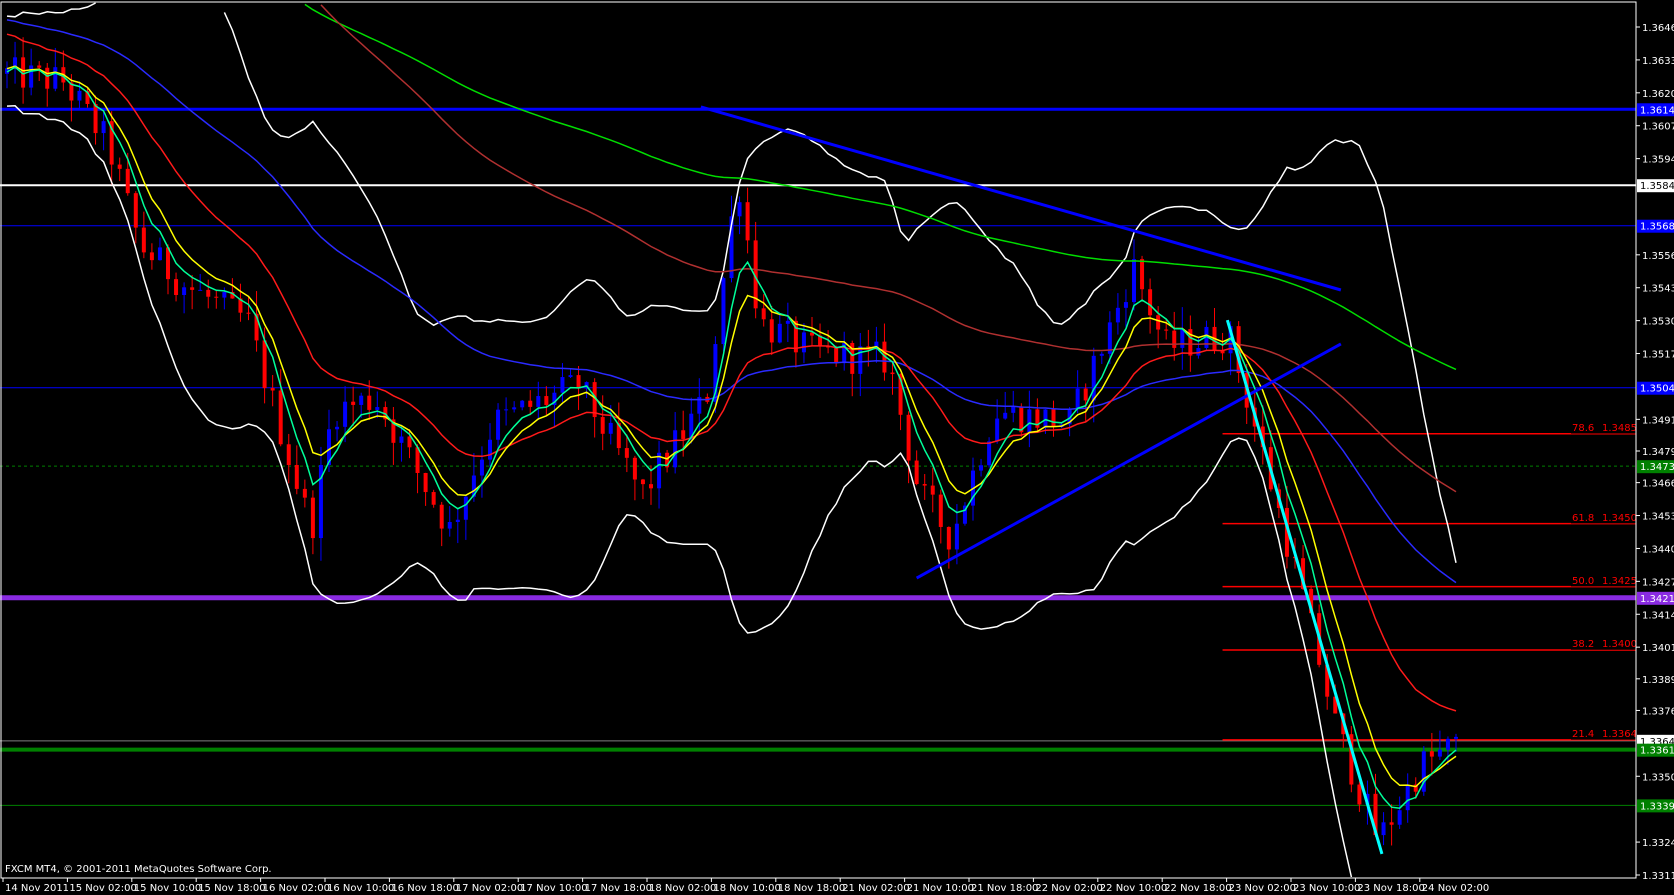 The height and width of the screenshot is (895, 1674). Describe the element at coordinates (1658, 517) in the screenshot. I see `price-tick-label: 1.34535` at that location.